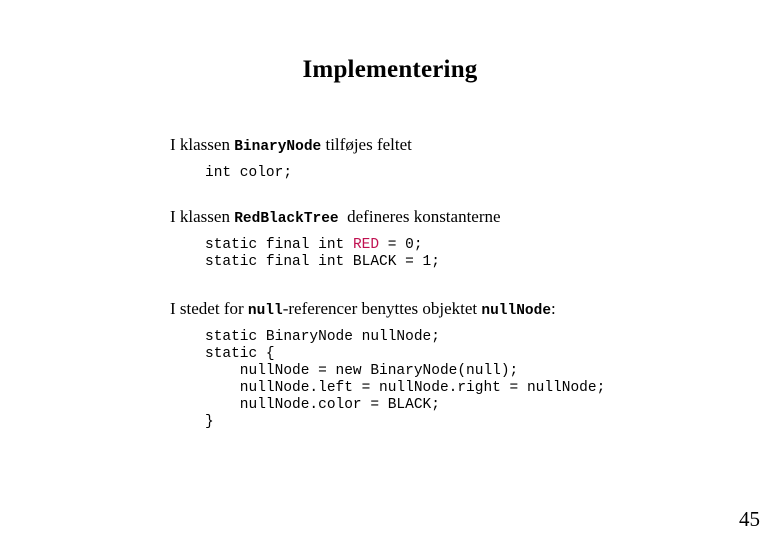 The width and height of the screenshot is (780, 540). What do you see at coordinates (382, 308) in the screenshot?
I see `paragraph-nullnode-text-middle: -referencer benyttes objektet` at bounding box center [382, 308].